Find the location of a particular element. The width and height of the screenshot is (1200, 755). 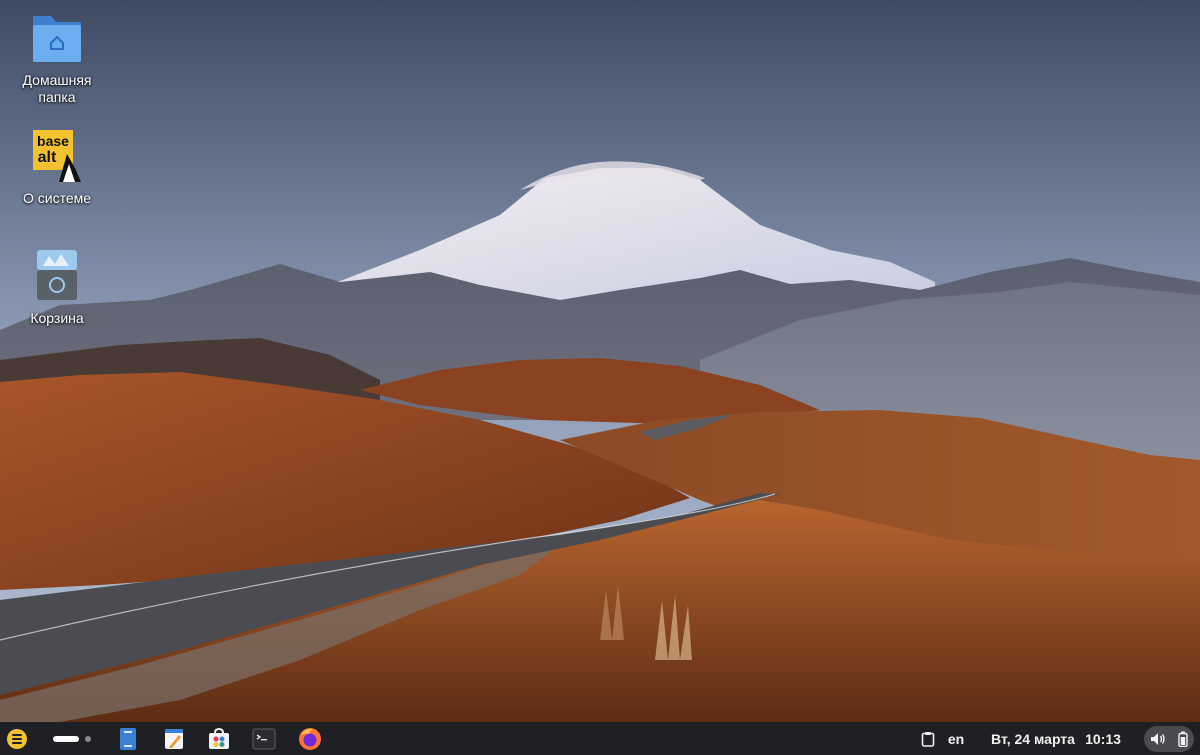

clipboard-button is located at coordinates (928, 738).